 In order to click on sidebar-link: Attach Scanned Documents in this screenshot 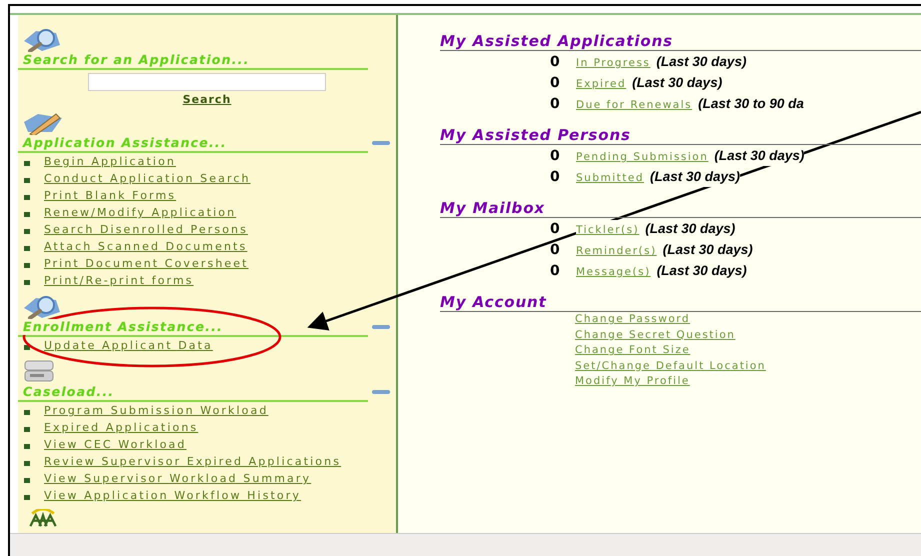, I will do `click(146, 246)`.